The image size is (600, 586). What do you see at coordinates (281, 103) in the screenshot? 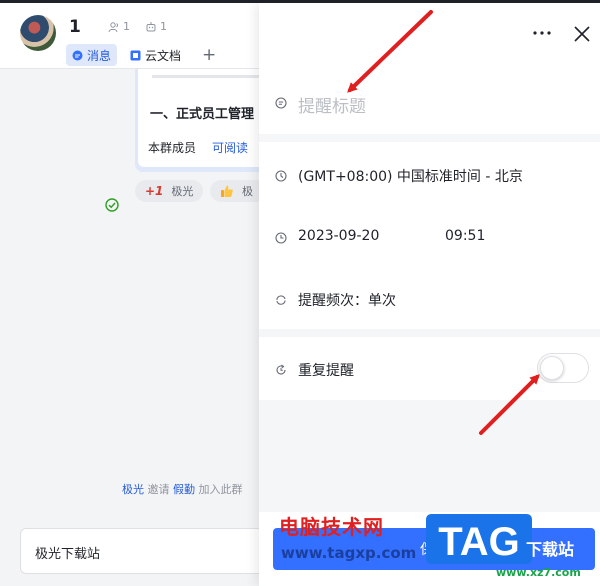
I see `reminder-title-icon` at bounding box center [281, 103].